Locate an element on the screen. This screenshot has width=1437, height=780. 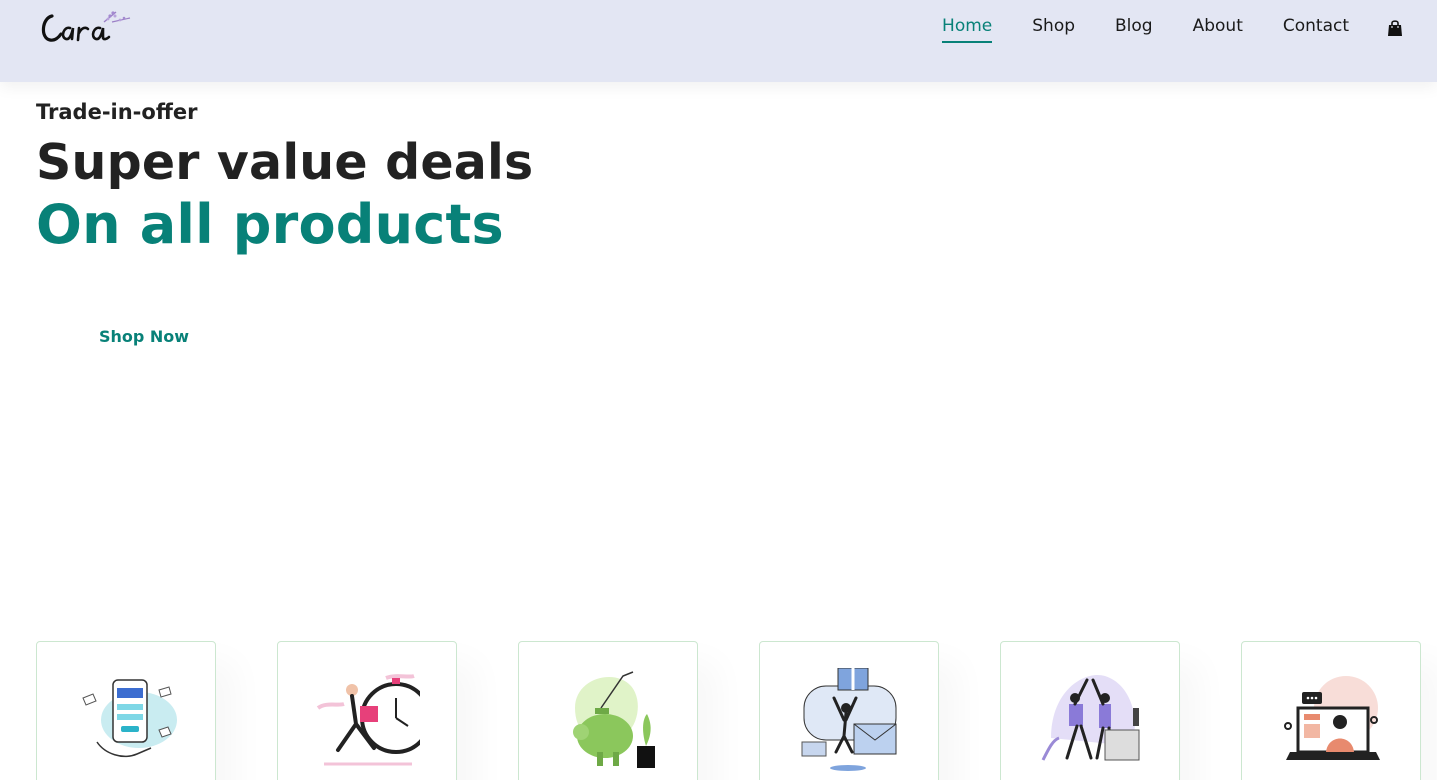
online-support-laptop-illustration-icon is located at coordinates (1332, 718).